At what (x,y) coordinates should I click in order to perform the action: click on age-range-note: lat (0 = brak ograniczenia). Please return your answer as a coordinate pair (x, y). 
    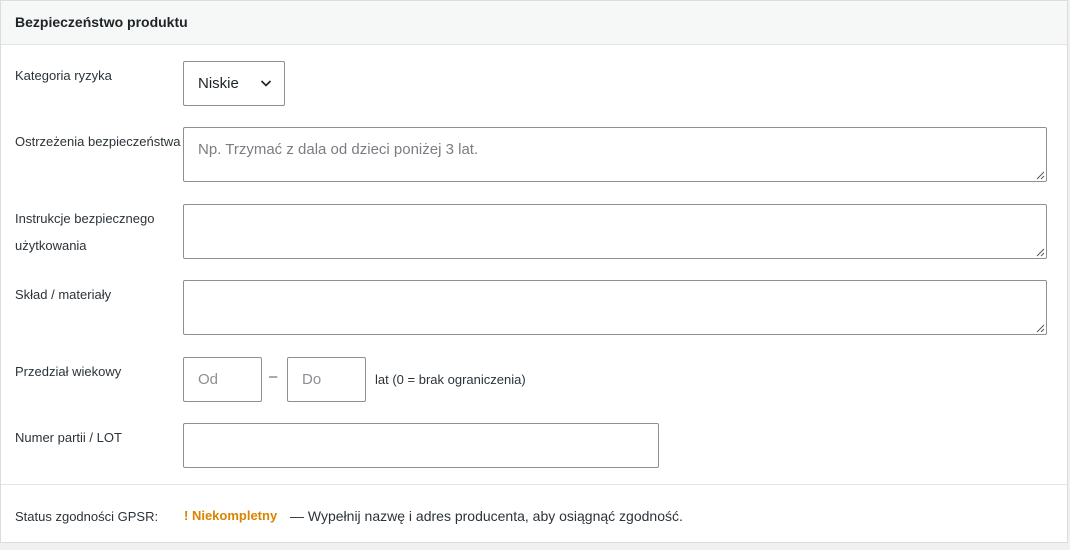
    Looking at the image, I should click on (450, 379).